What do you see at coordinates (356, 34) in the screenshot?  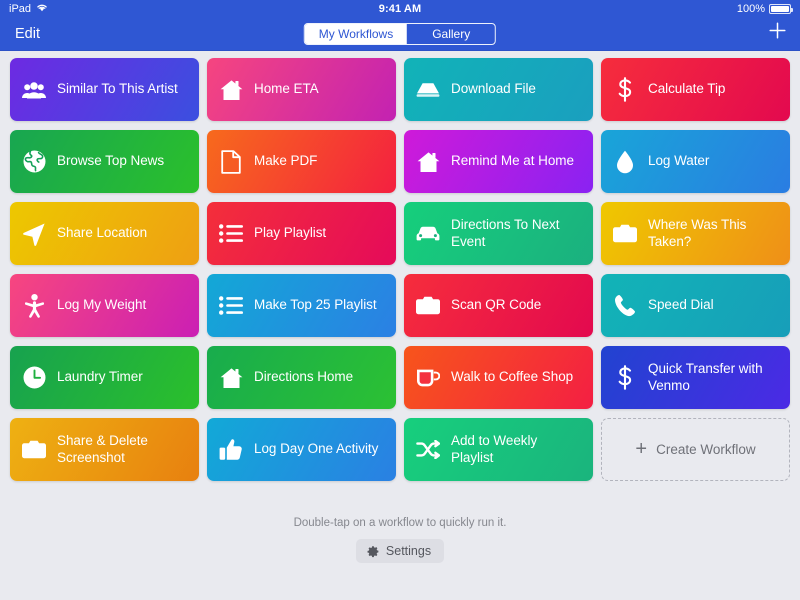 I see `tab-my-workflows: My Workflows` at bounding box center [356, 34].